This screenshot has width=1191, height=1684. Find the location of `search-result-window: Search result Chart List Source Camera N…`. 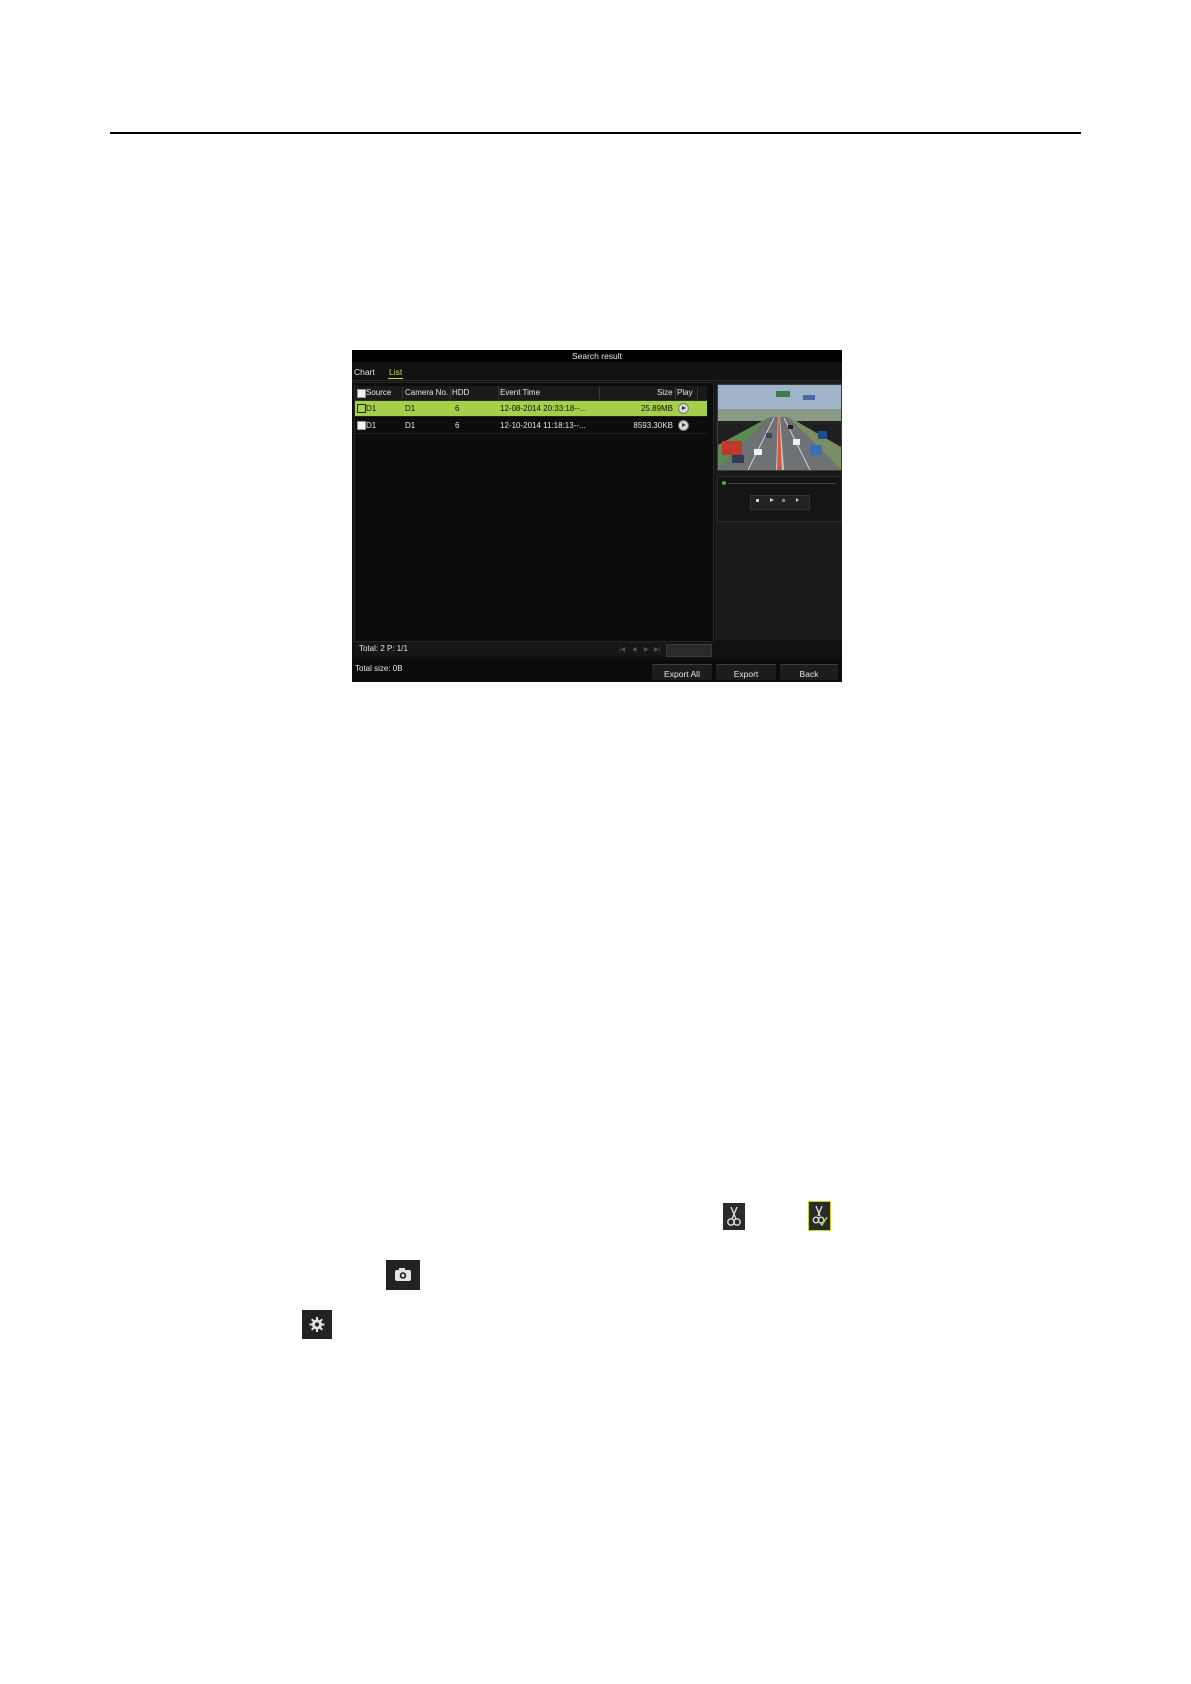

search-result-window: Search result Chart List Source Camera N… is located at coordinates (597, 516).